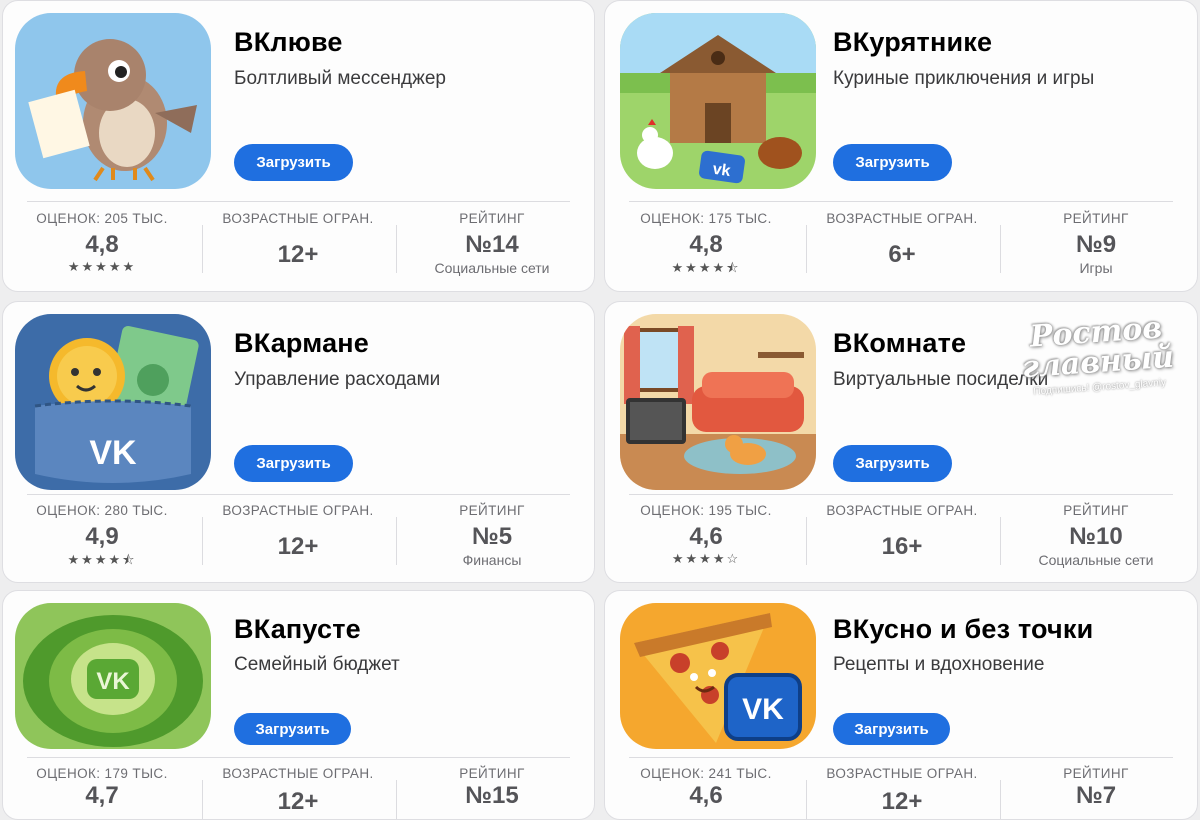  I want to click on app-title: ВКармане, so click(302, 343).